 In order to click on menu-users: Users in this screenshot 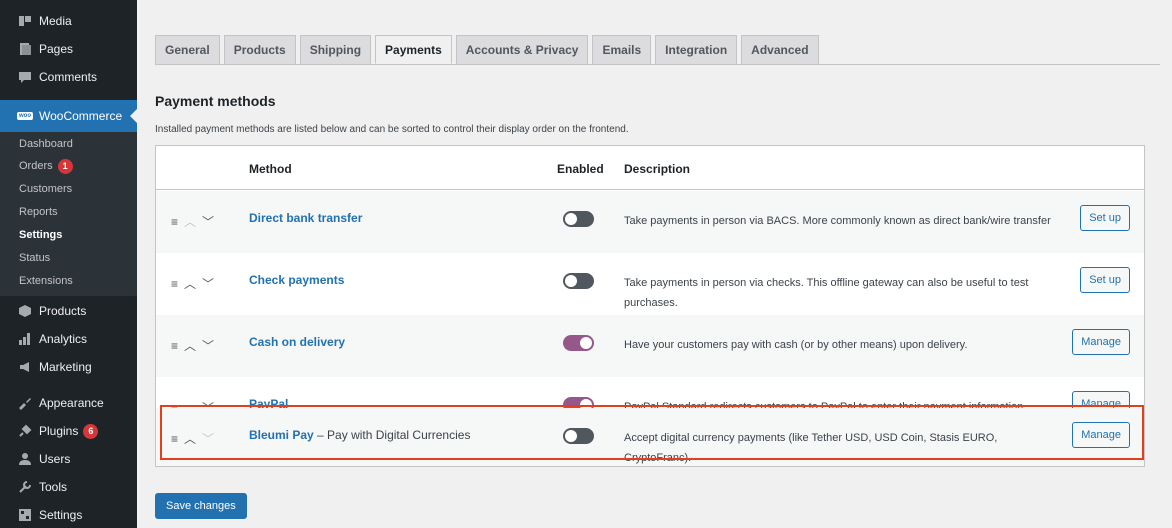, I will do `click(68, 459)`.